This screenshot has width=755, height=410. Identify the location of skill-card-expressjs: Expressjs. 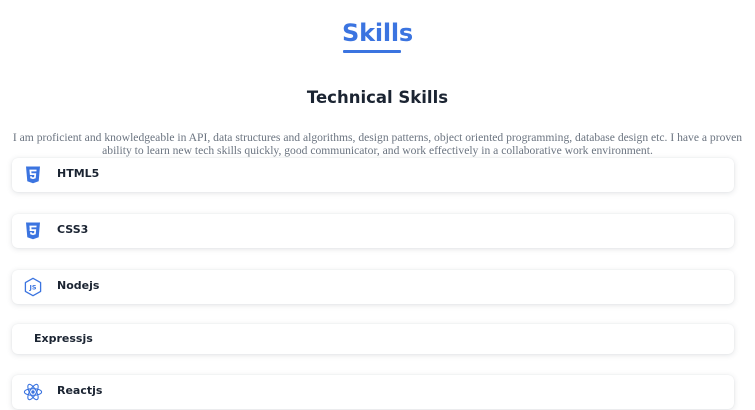
(373, 339).